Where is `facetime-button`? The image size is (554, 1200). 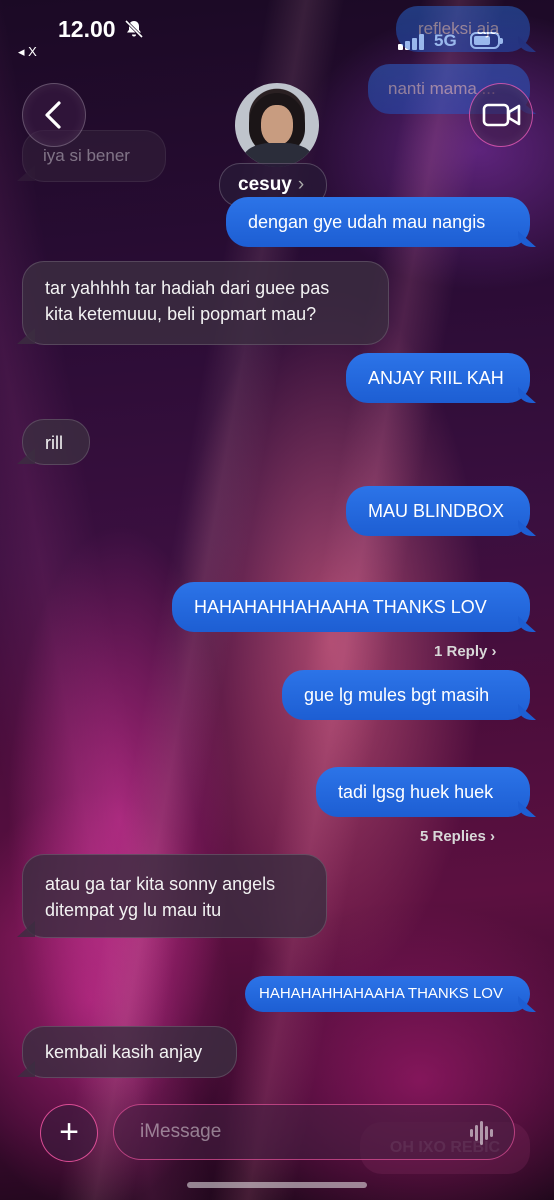
facetime-button is located at coordinates (501, 115).